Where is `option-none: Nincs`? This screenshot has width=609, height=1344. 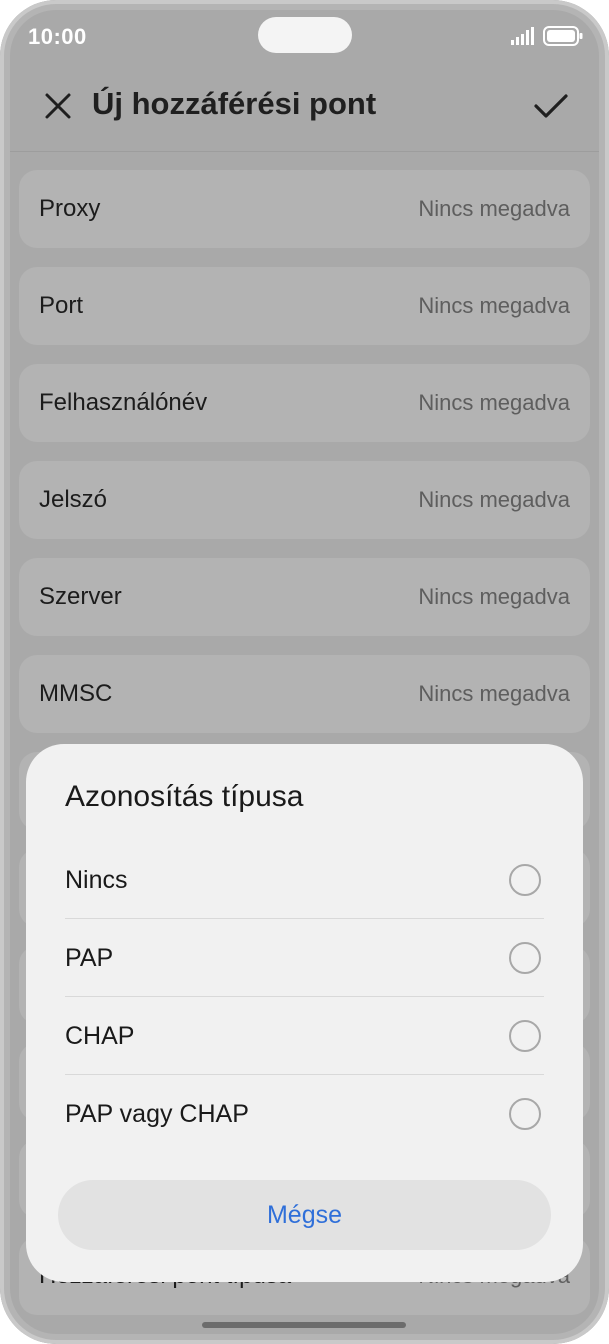
option-none: Nincs is located at coordinates (304, 880).